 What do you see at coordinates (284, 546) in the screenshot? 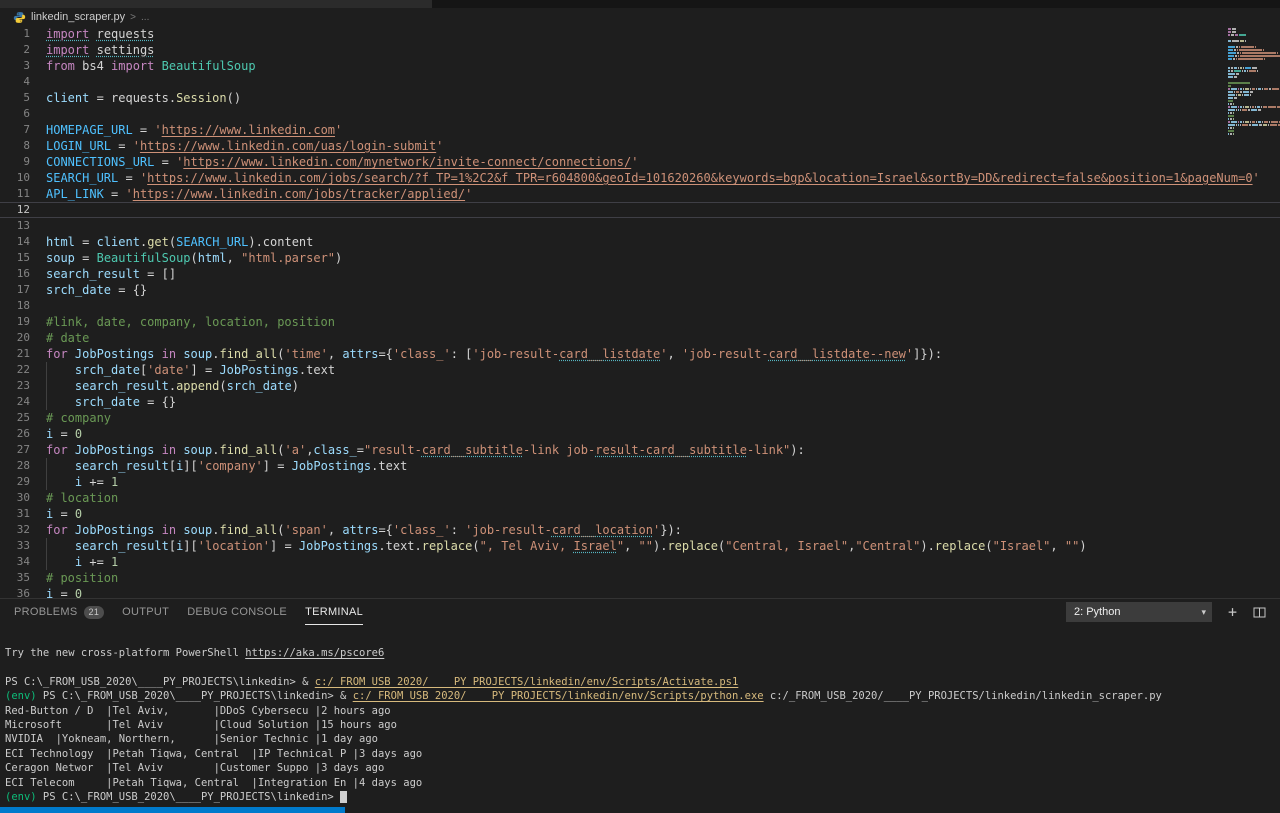
I see `code-token: ] =` at bounding box center [284, 546].